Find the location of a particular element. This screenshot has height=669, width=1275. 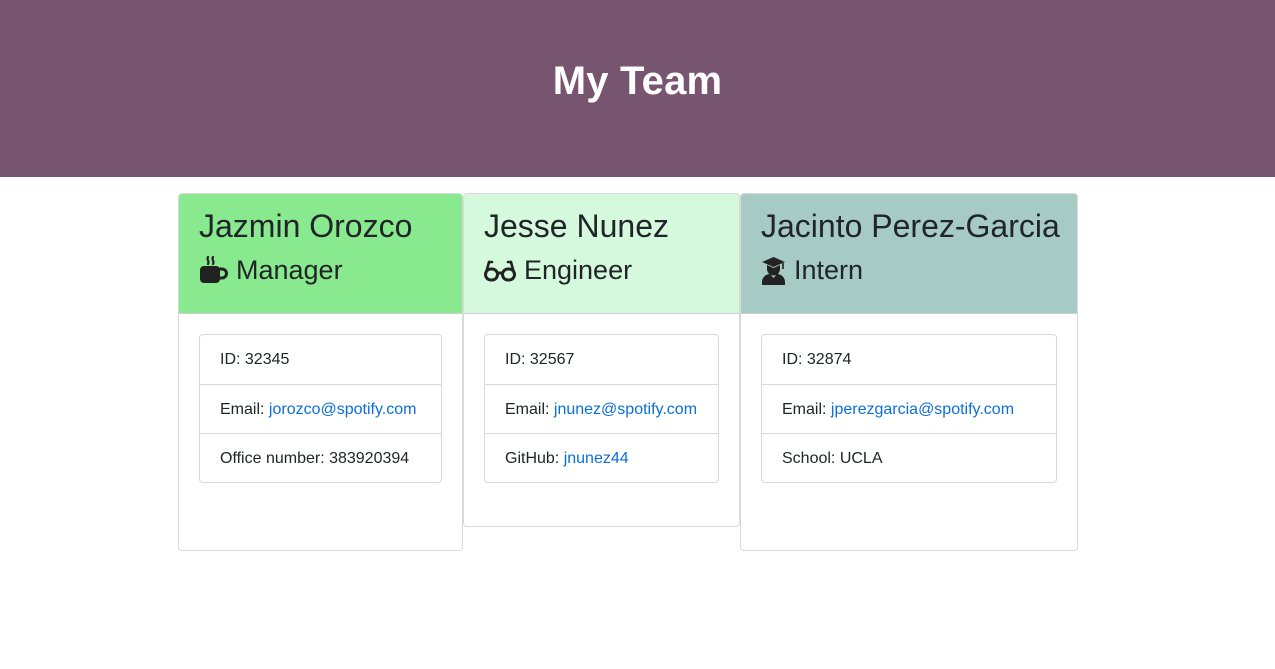

card-header: Jesse Nunez Engineer is located at coordinates (601, 254).